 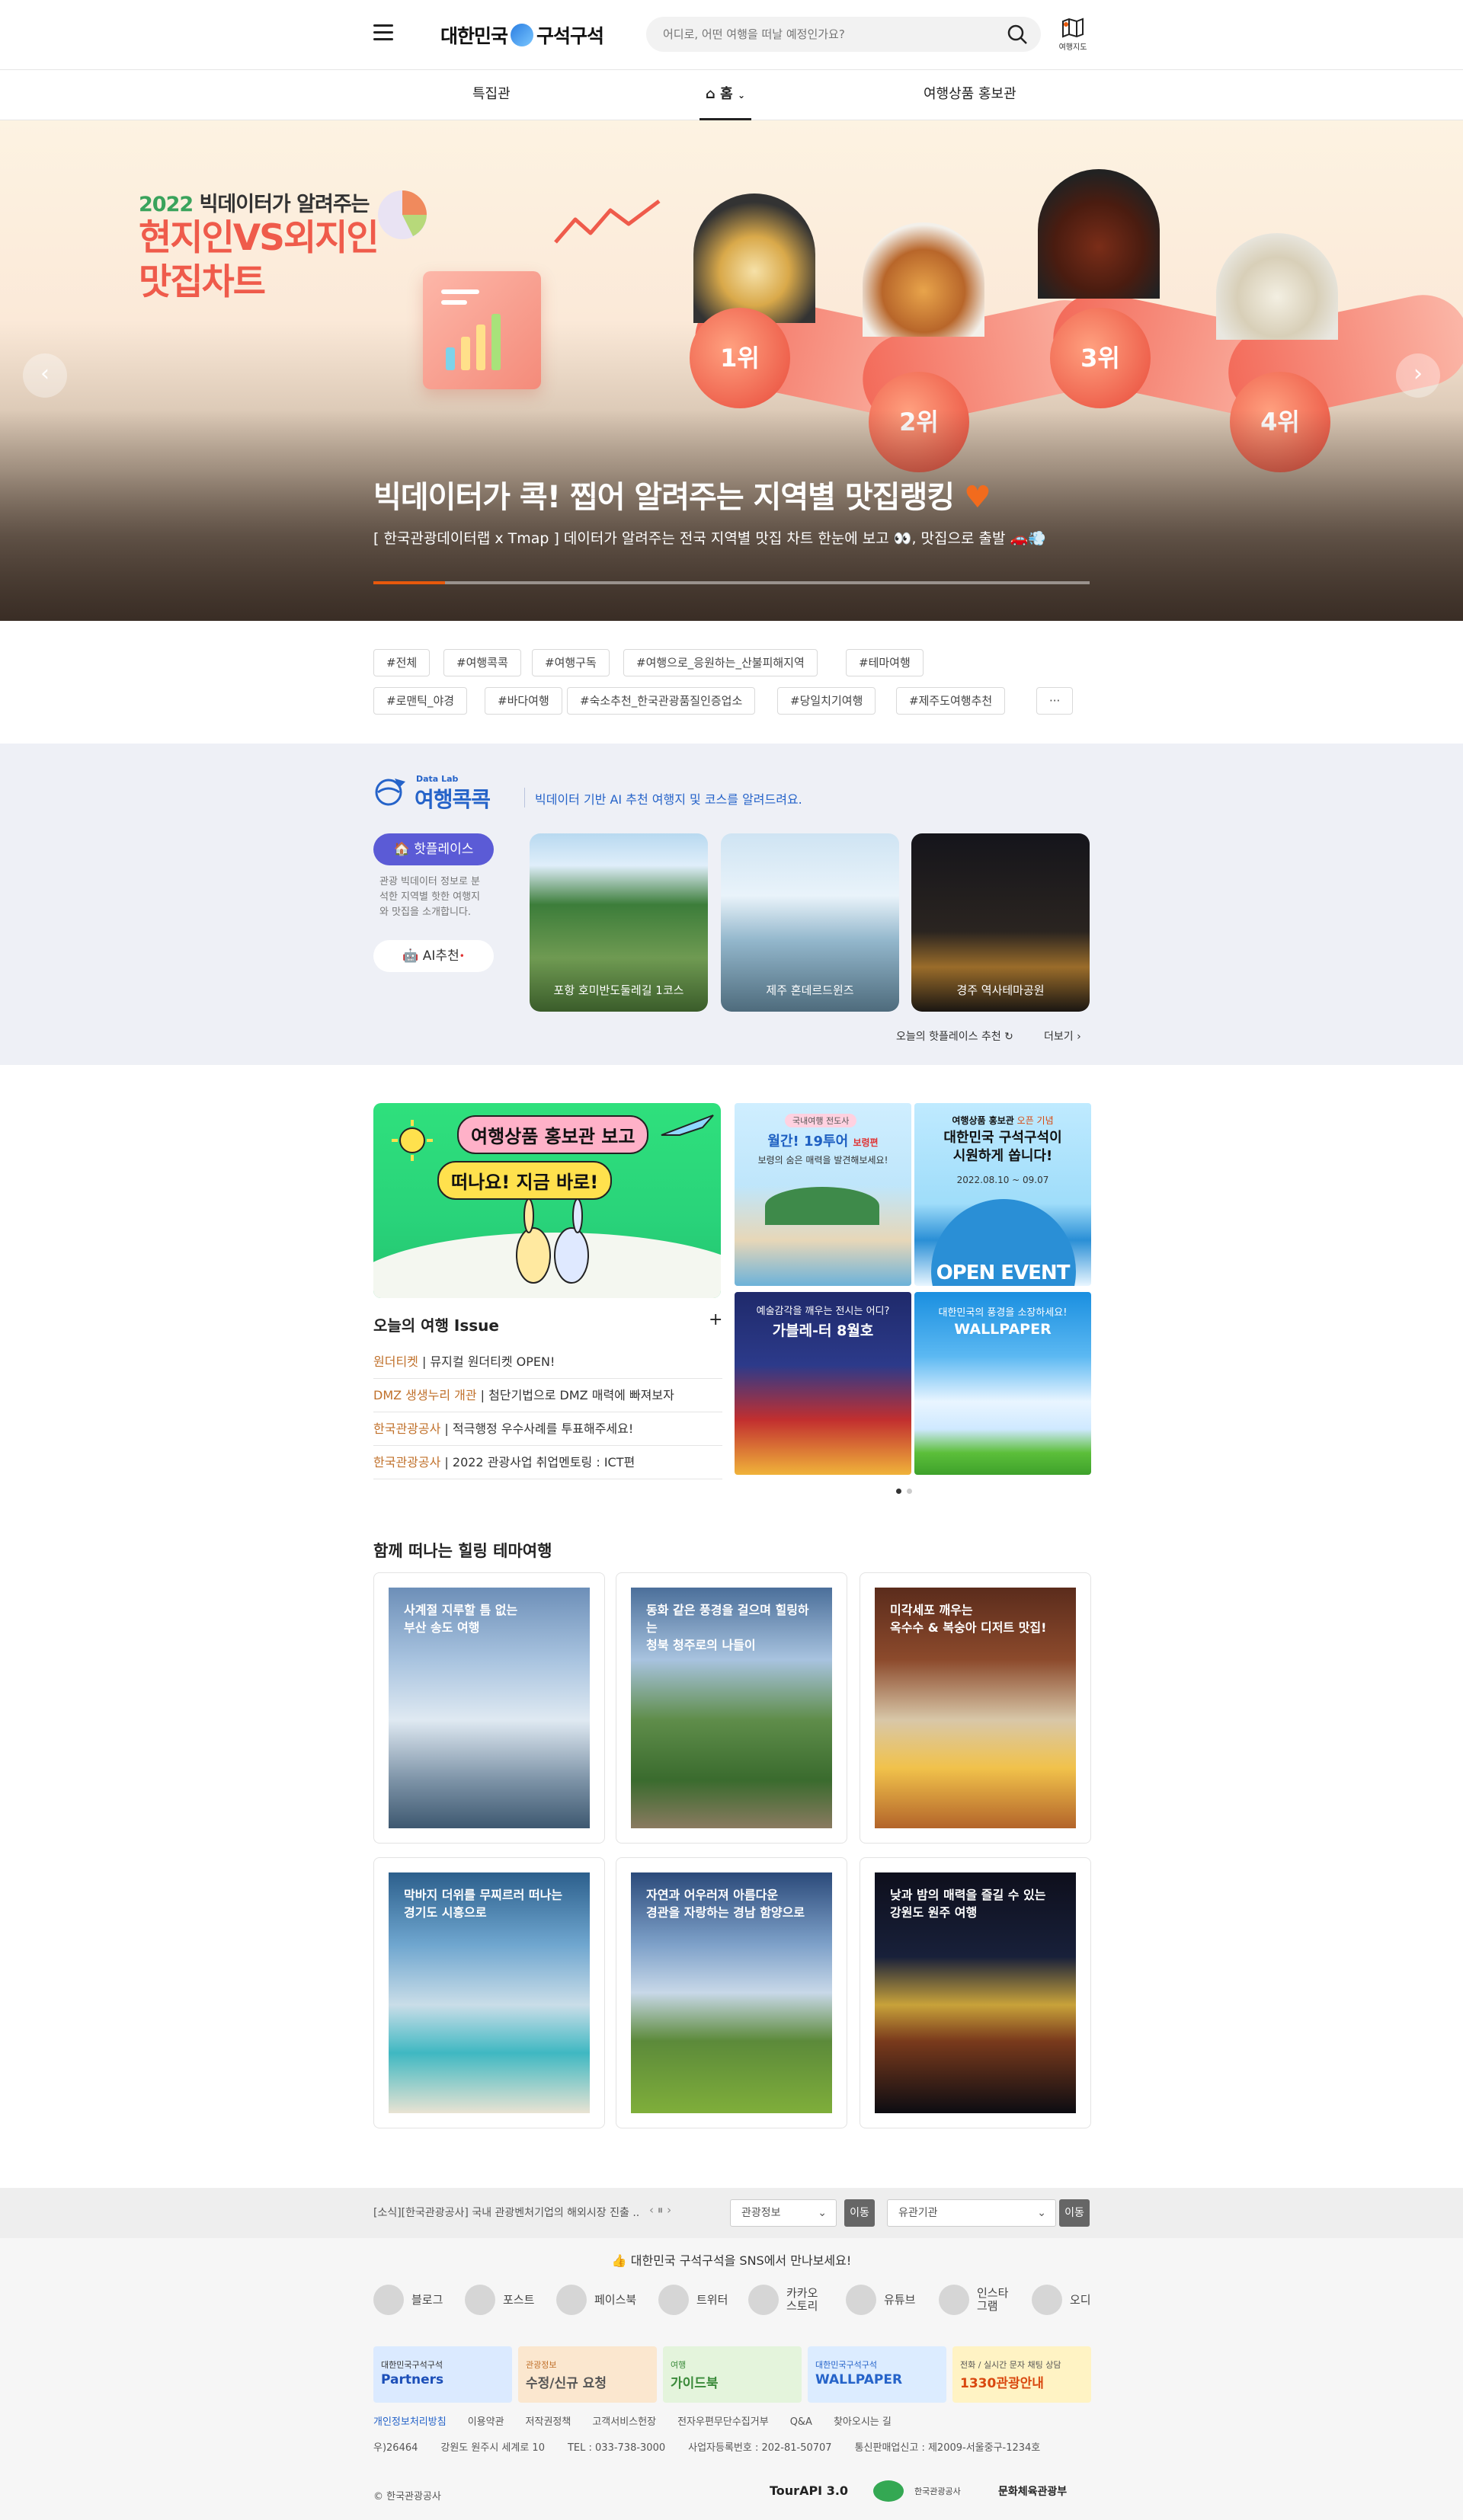 I want to click on tile-gallery: 예술감각을 깨우는 전시는 어디? 가블레-터 8월호, so click(x=823, y=1383).